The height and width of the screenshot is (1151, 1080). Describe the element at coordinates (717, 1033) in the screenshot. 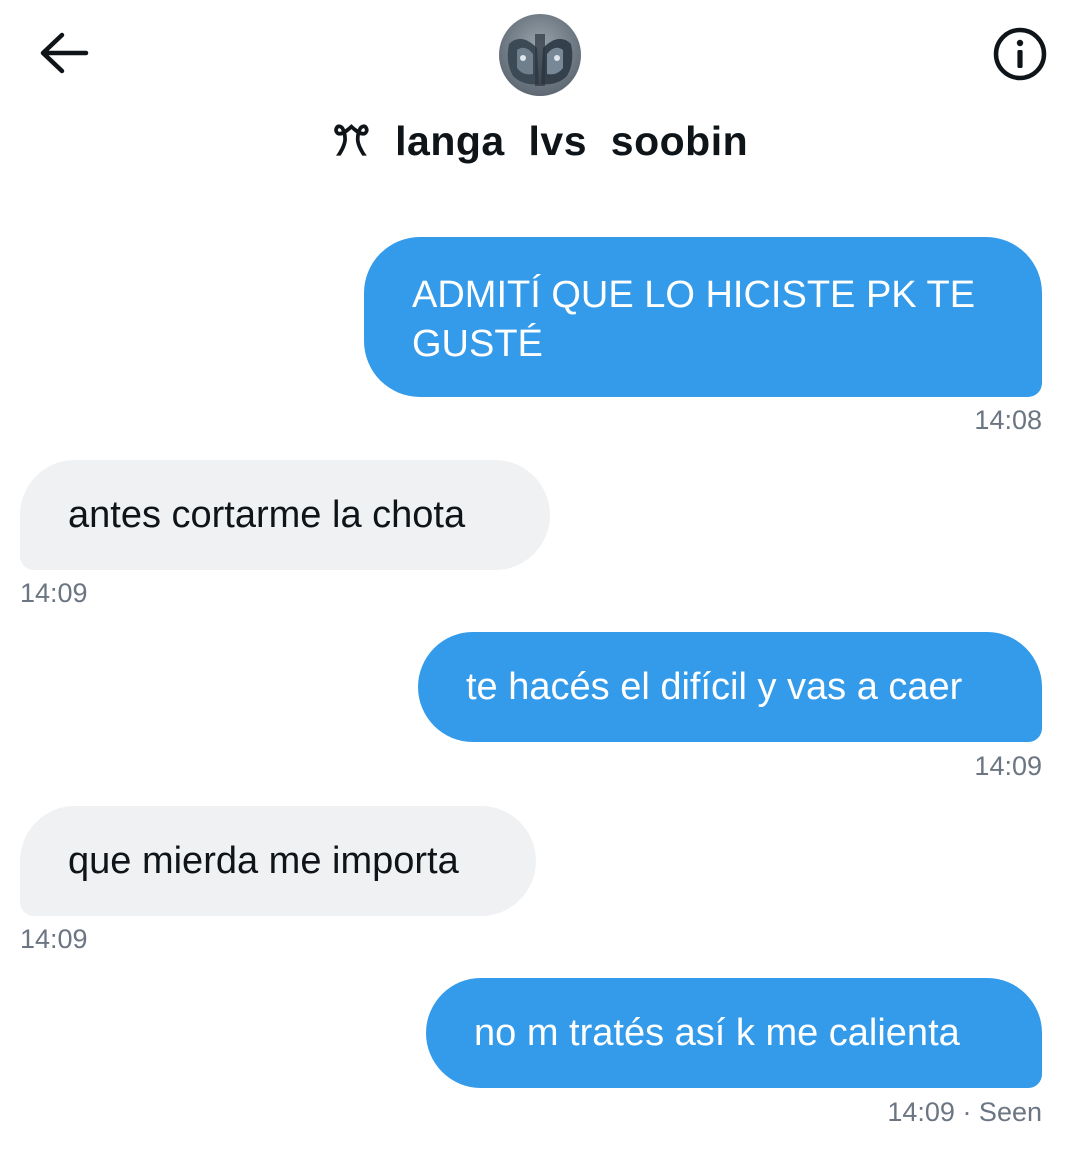

I see `message-text: no m tratés así k me calienta` at that location.